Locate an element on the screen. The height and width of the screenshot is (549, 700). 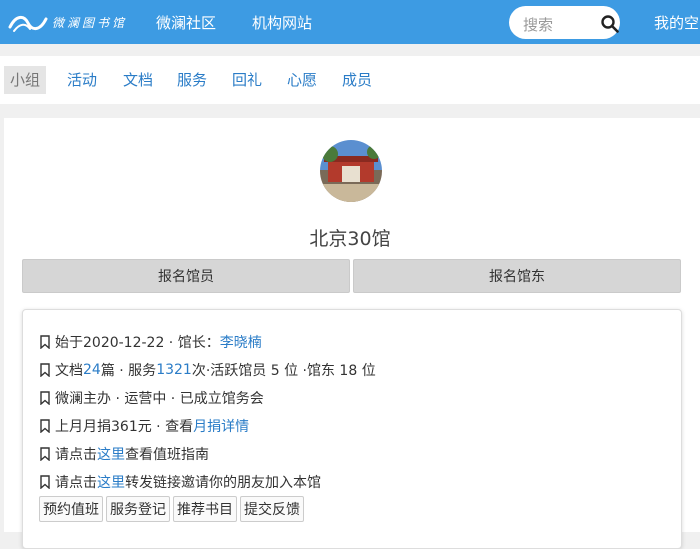
submit-feedback-button: 提交反馈 is located at coordinates (272, 509).